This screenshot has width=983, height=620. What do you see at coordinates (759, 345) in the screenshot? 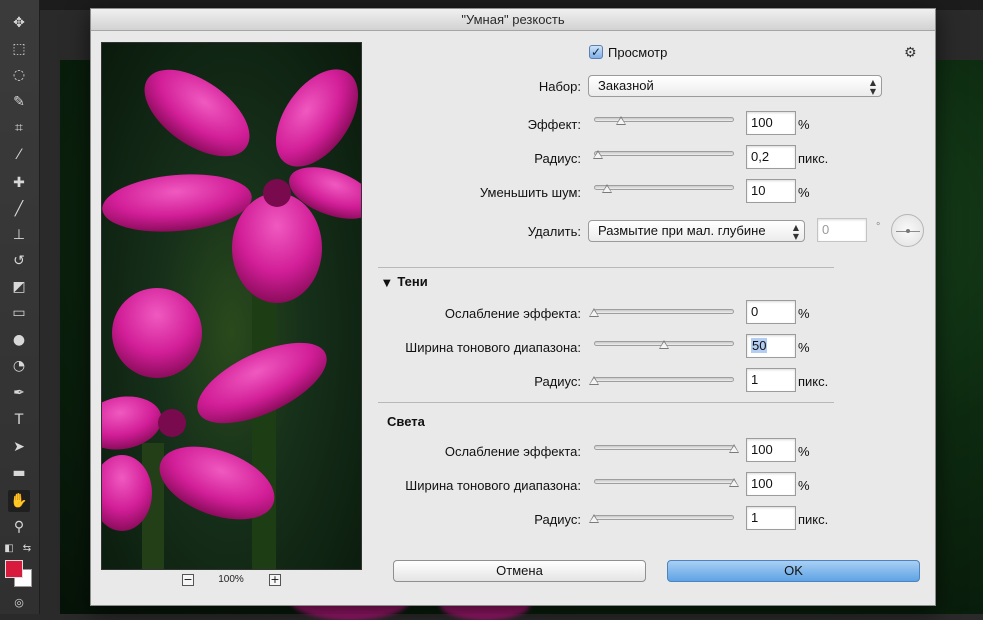
I see `selected-text: 50` at bounding box center [759, 345].